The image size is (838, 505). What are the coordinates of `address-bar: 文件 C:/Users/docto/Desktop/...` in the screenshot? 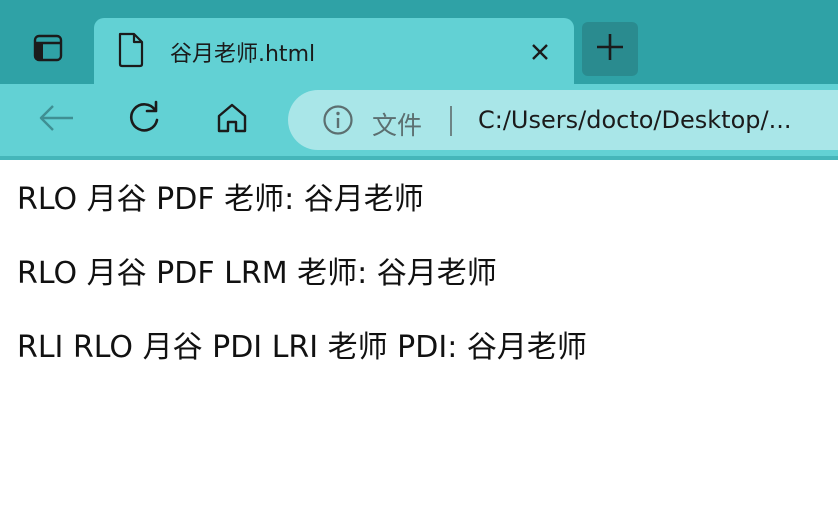 It's located at (563, 120).